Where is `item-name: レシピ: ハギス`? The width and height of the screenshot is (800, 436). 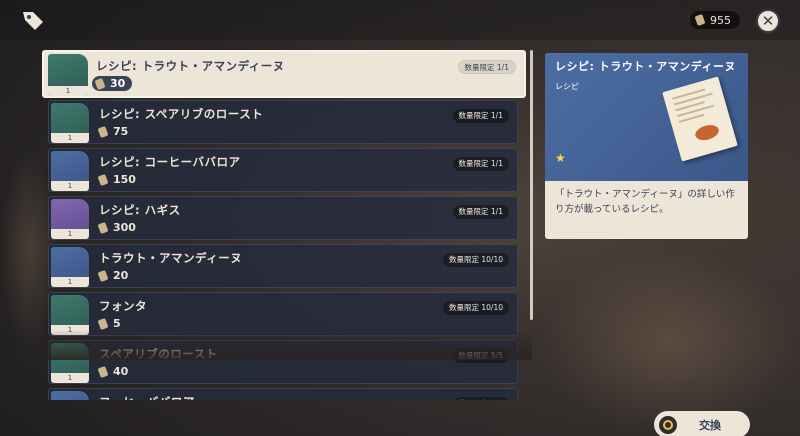 item-name: レシピ: ハギス is located at coordinates (140, 210).